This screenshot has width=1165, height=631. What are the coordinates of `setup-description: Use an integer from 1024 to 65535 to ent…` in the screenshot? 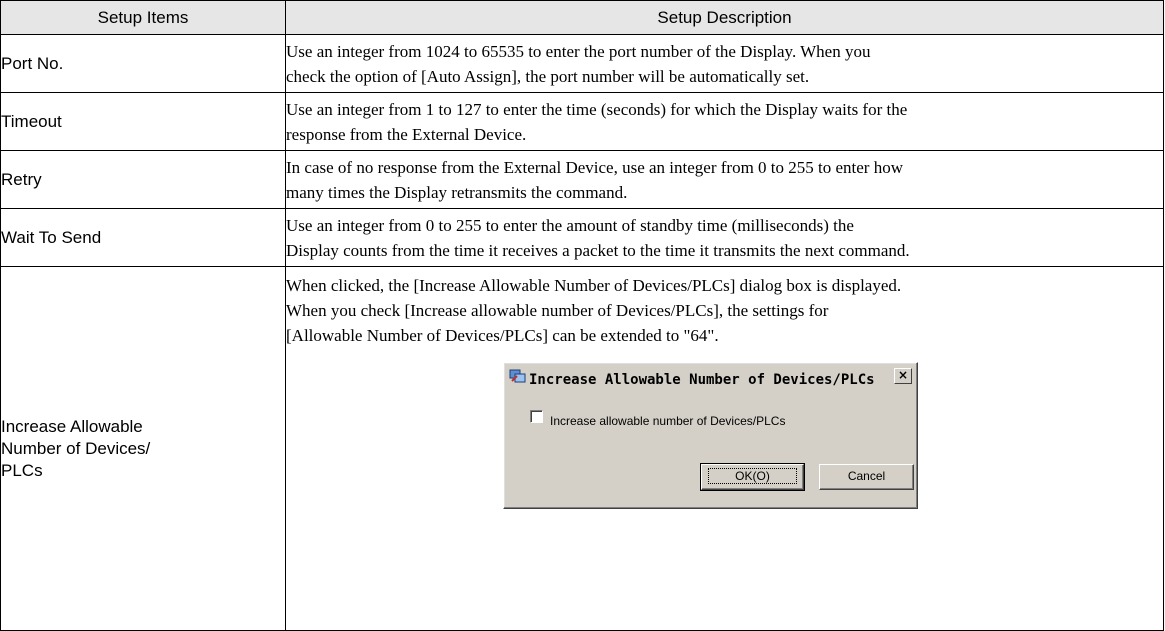 It's located at (724, 63).